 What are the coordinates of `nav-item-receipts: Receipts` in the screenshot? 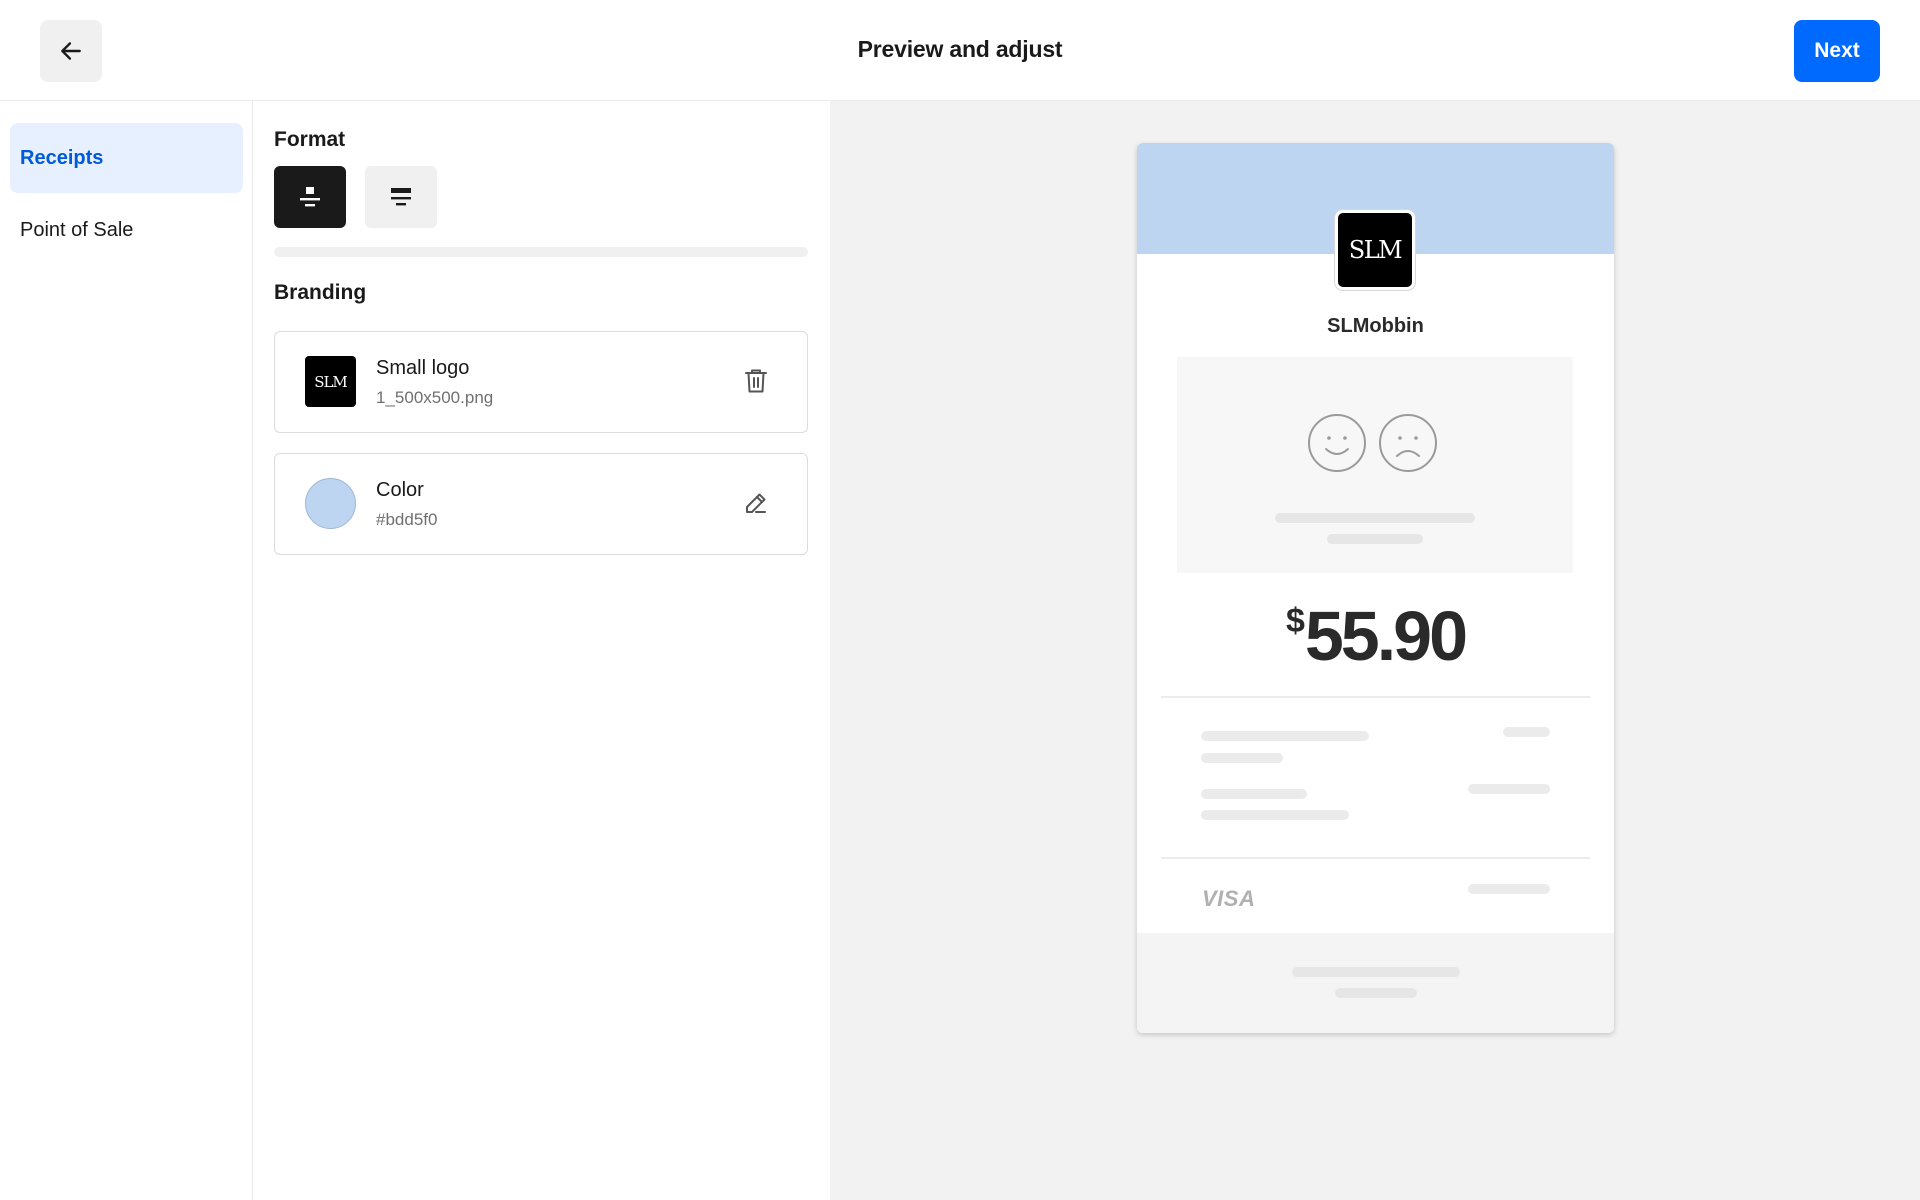 It's located at (126, 158).